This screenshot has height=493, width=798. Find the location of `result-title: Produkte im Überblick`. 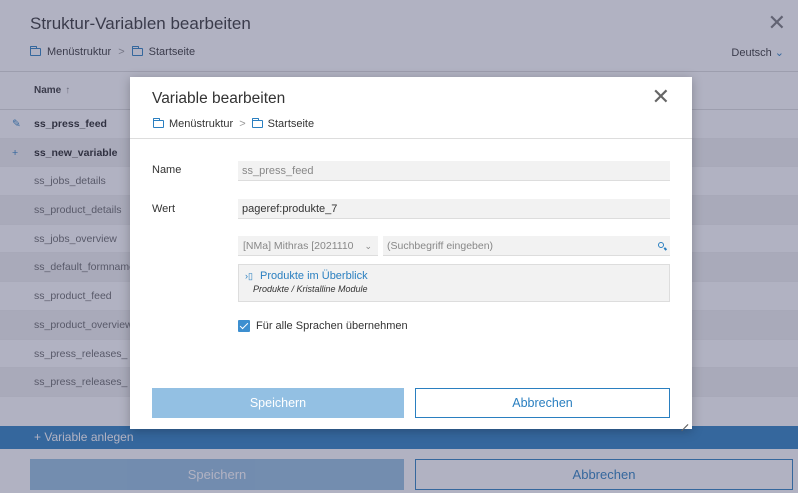

result-title: Produkte im Überblick is located at coordinates (314, 276).